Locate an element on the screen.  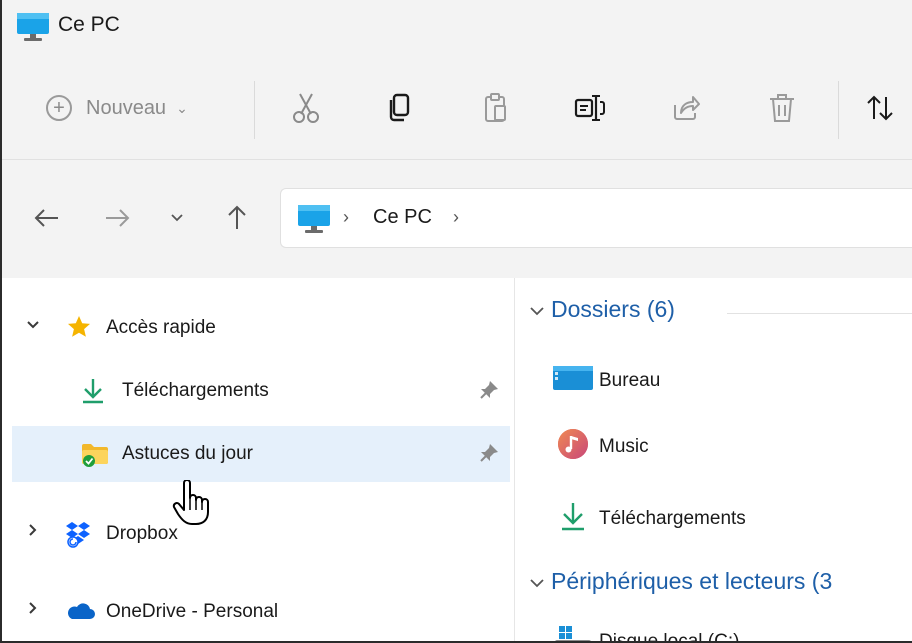
chevron-down-icon: ⌄ is located at coordinates (182, 107).